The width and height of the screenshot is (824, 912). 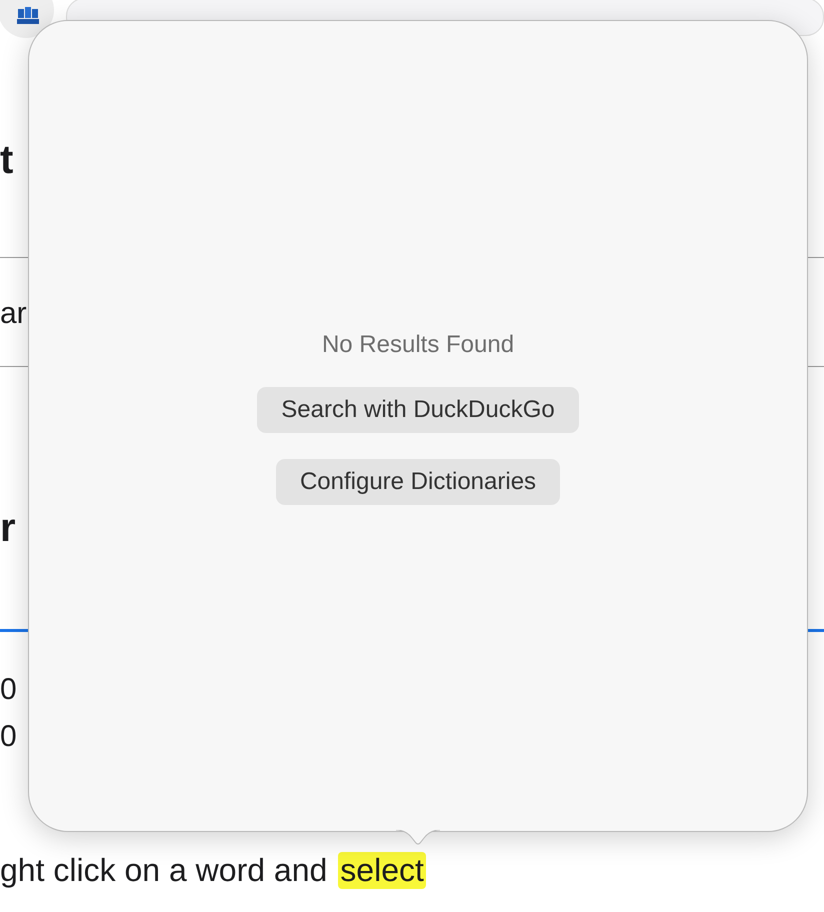 What do you see at coordinates (7, 160) in the screenshot?
I see `heading-text: t` at bounding box center [7, 160].